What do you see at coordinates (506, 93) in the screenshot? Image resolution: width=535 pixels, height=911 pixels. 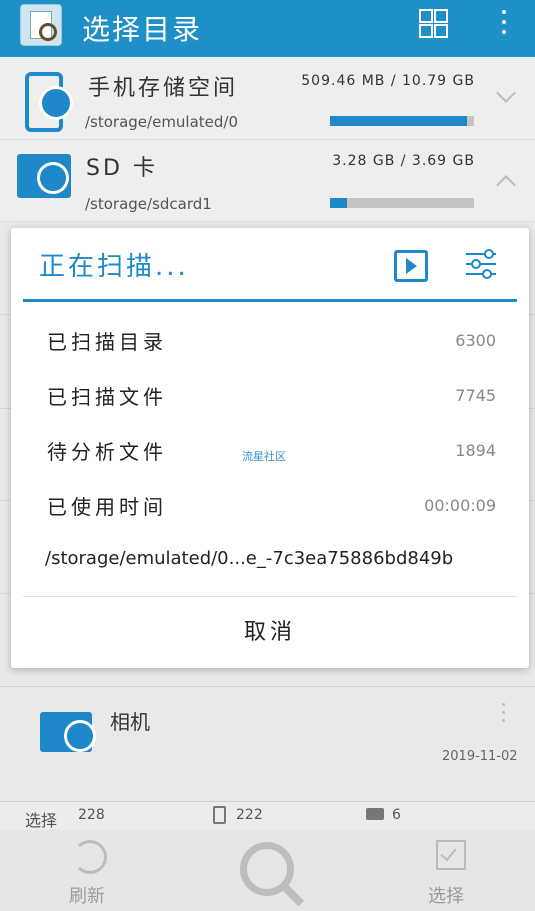 I see `chevron-down-icon` at bounding box center [506, 93].